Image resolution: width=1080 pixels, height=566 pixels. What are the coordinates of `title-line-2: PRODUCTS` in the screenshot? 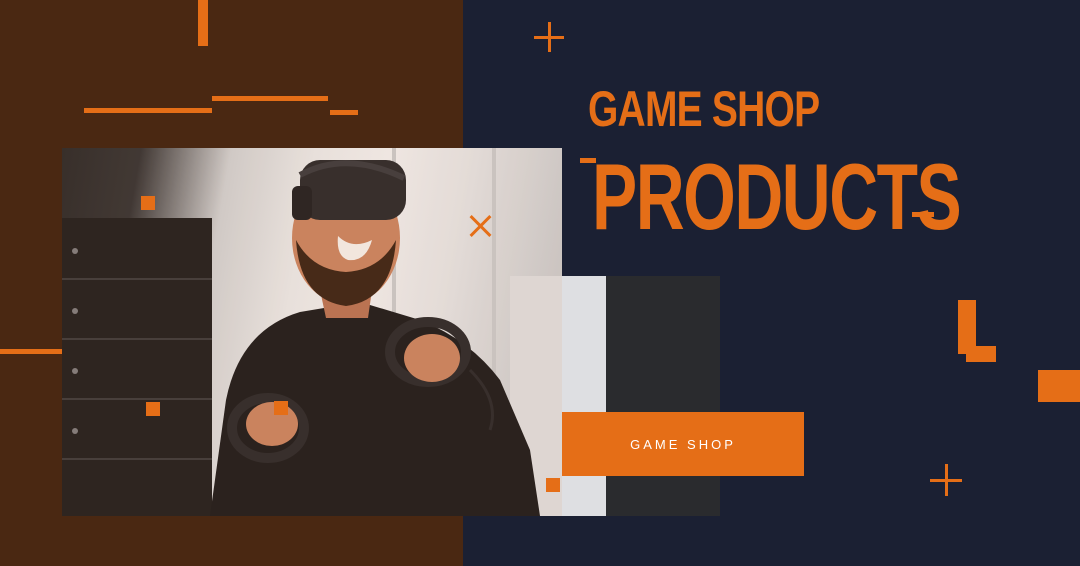 It's located at (777, 196).